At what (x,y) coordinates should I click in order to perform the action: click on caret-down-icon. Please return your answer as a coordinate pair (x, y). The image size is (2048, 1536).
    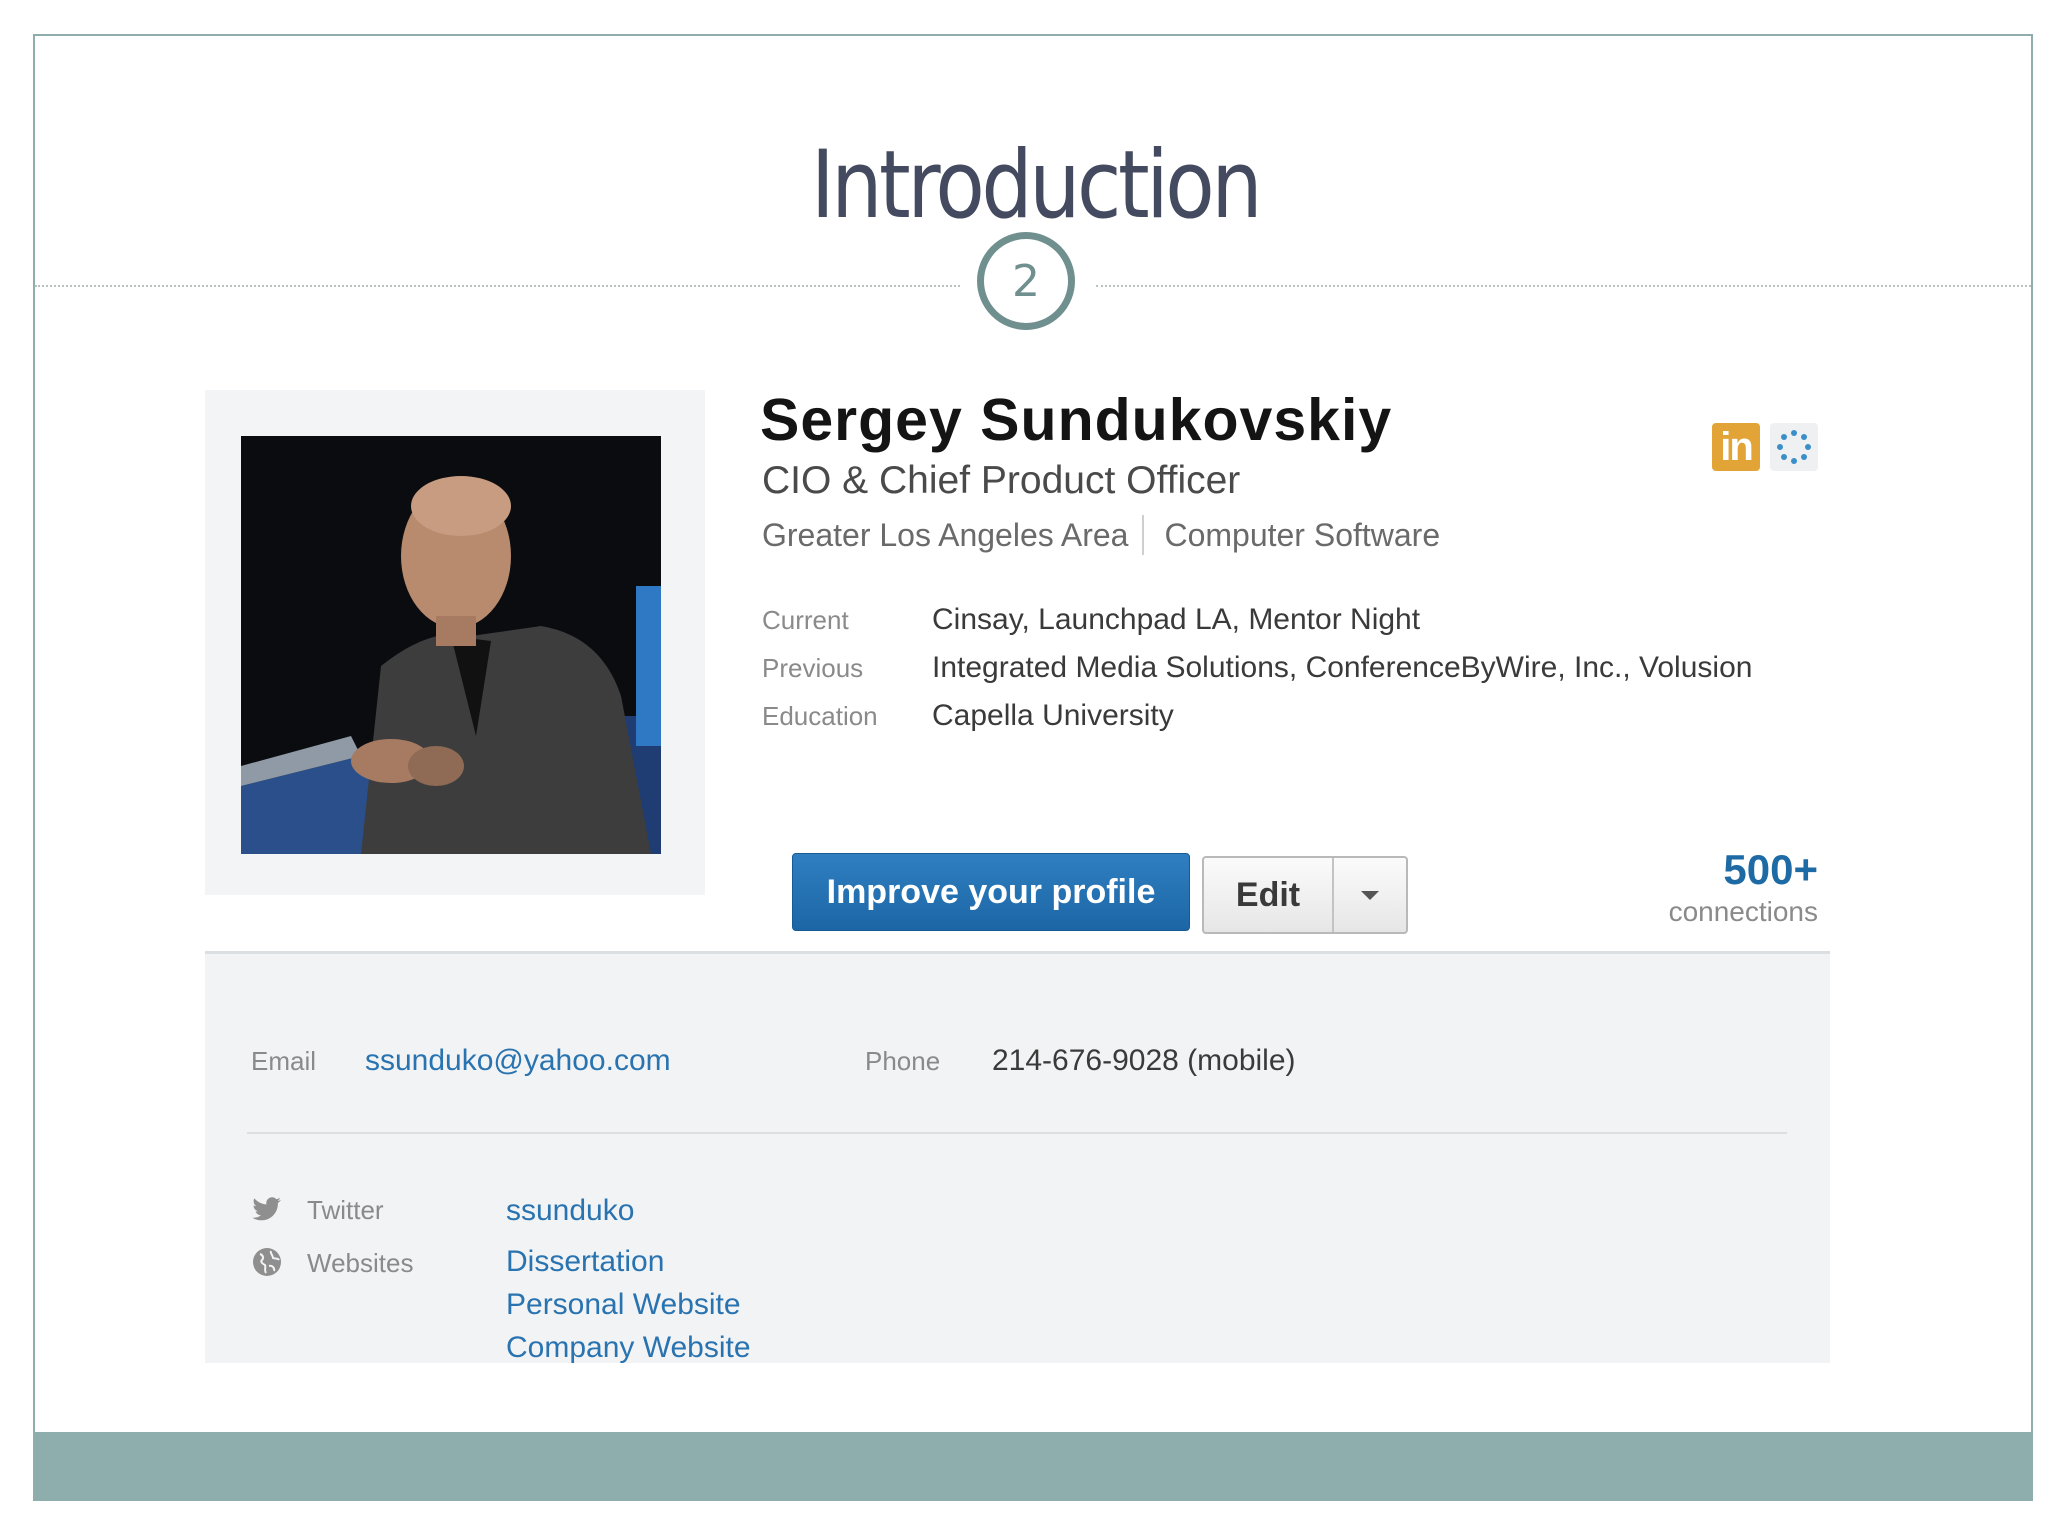
    Looking at the image, I should click on (1370, 895).